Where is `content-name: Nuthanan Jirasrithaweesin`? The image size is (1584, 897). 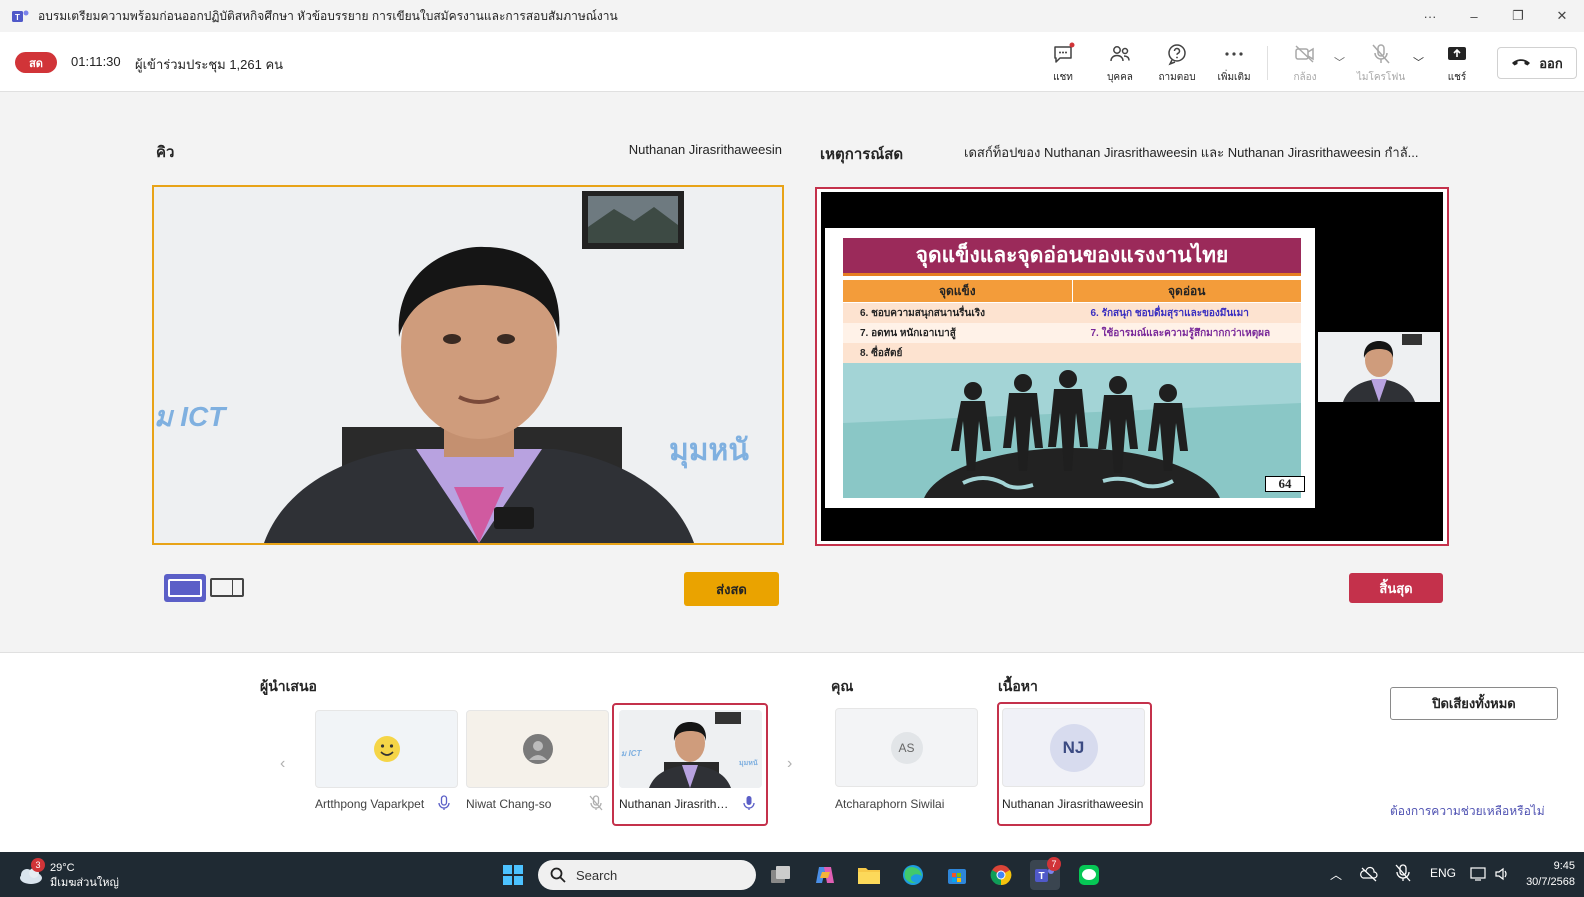 content-name: Nuthanan Jirasrithaweesin is located at coordinates (1073, 804).